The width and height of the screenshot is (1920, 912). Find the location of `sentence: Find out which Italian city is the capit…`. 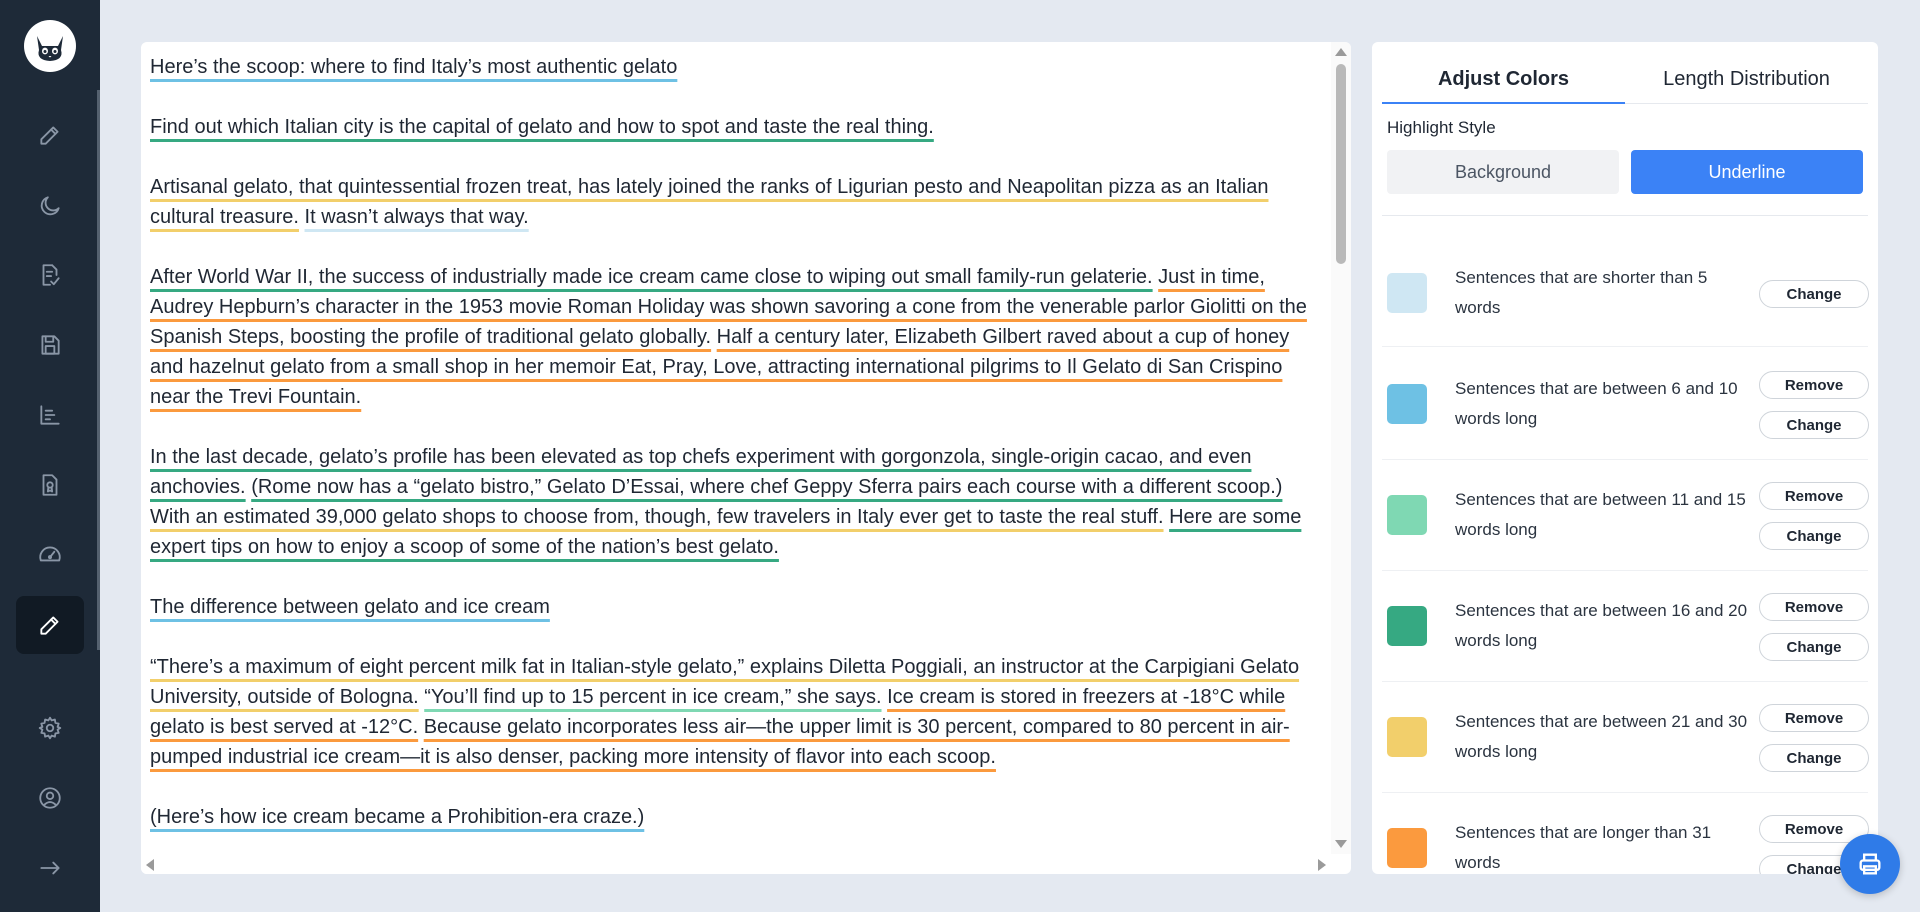

sentence: Find out which Italian city is the capit… is located at coordinates (542, 127).